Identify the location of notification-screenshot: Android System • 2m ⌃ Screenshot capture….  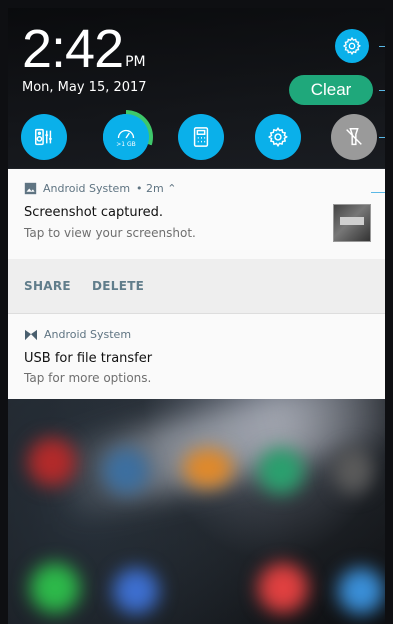
(196, 214).